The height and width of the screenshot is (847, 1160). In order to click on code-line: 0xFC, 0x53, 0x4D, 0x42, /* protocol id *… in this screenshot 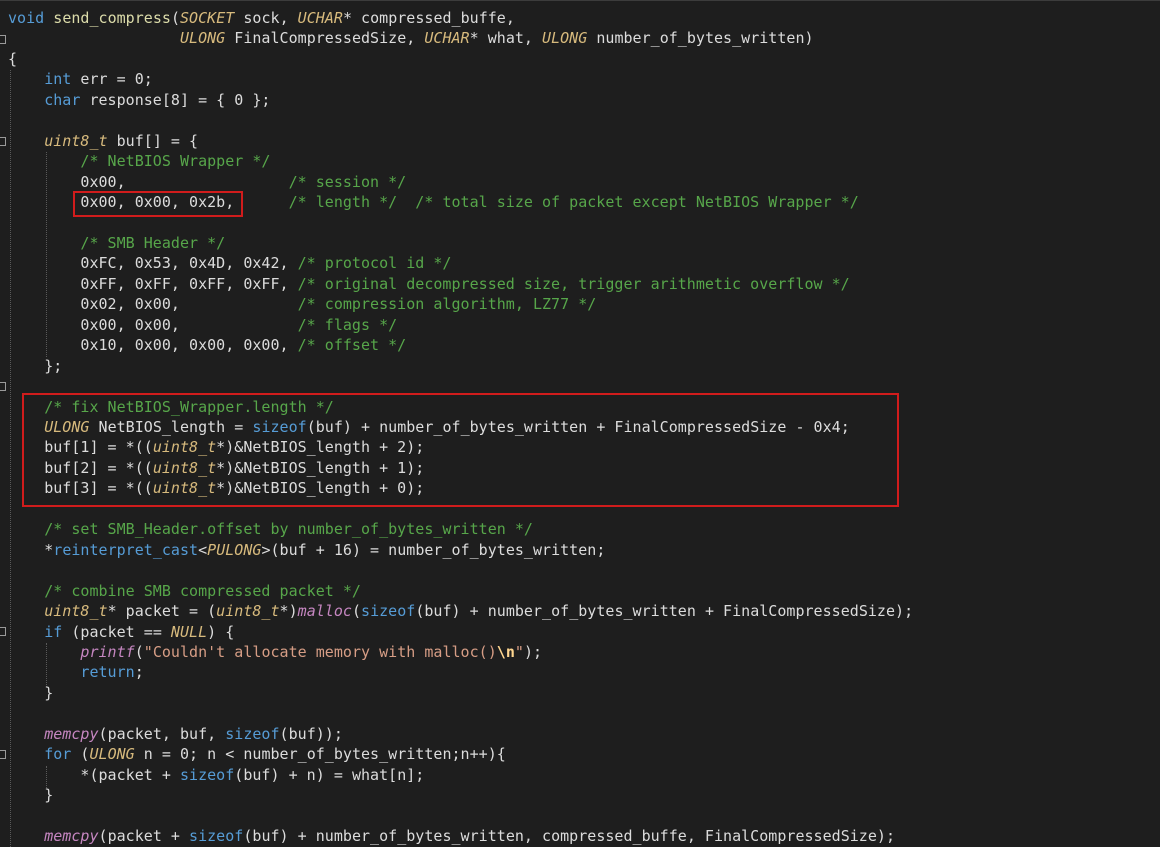, I will do `click(230, 263)`.